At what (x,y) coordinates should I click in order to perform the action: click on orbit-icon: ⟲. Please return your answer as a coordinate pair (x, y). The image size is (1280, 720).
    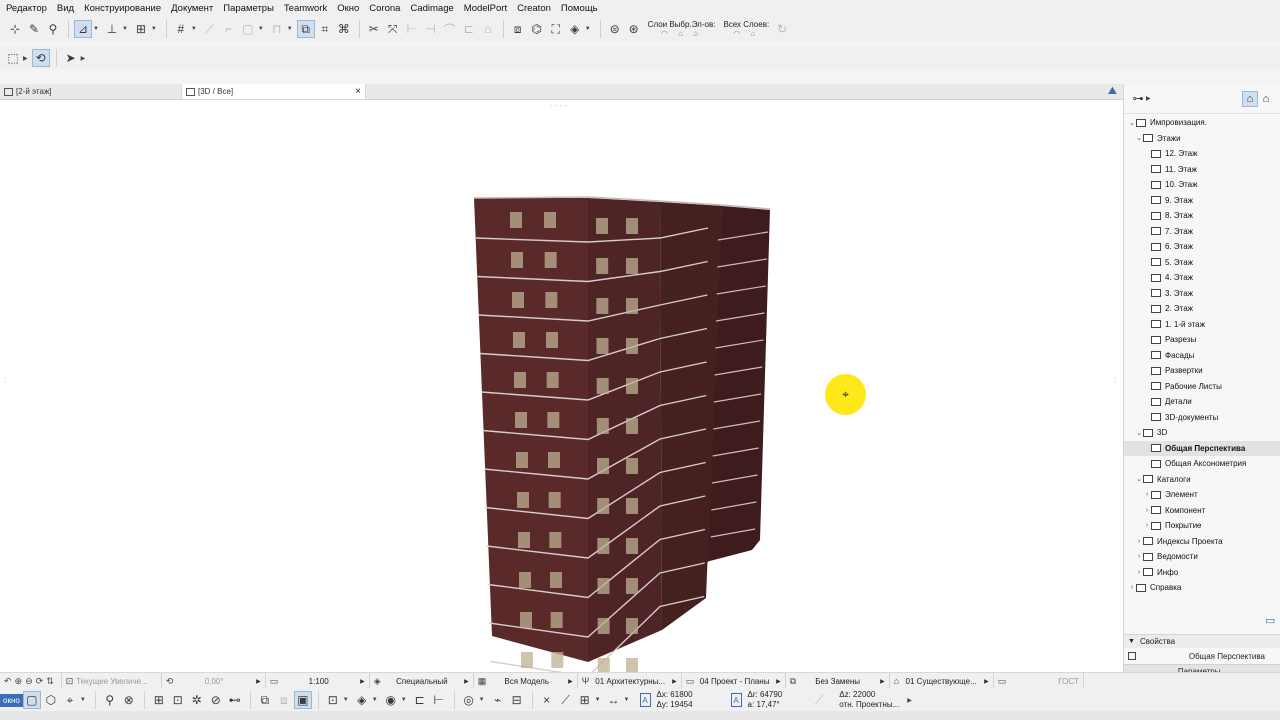
    Looking at the image, I should click on (40, 58).